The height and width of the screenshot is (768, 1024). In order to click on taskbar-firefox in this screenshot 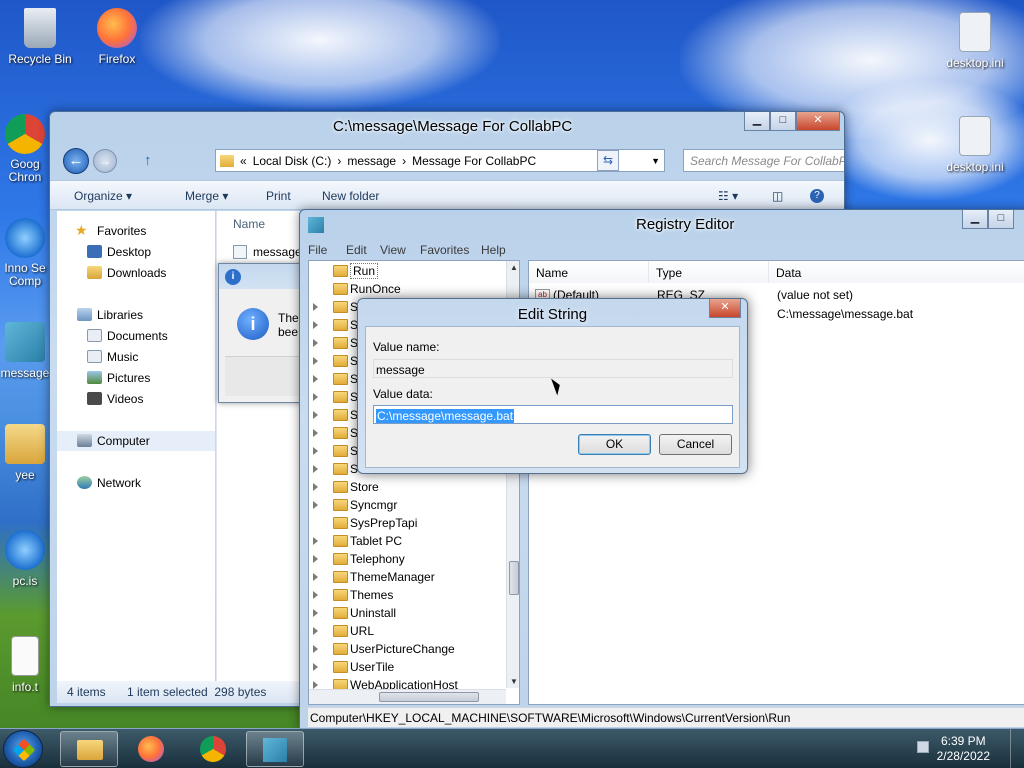, I will do `click(151, 749)`.